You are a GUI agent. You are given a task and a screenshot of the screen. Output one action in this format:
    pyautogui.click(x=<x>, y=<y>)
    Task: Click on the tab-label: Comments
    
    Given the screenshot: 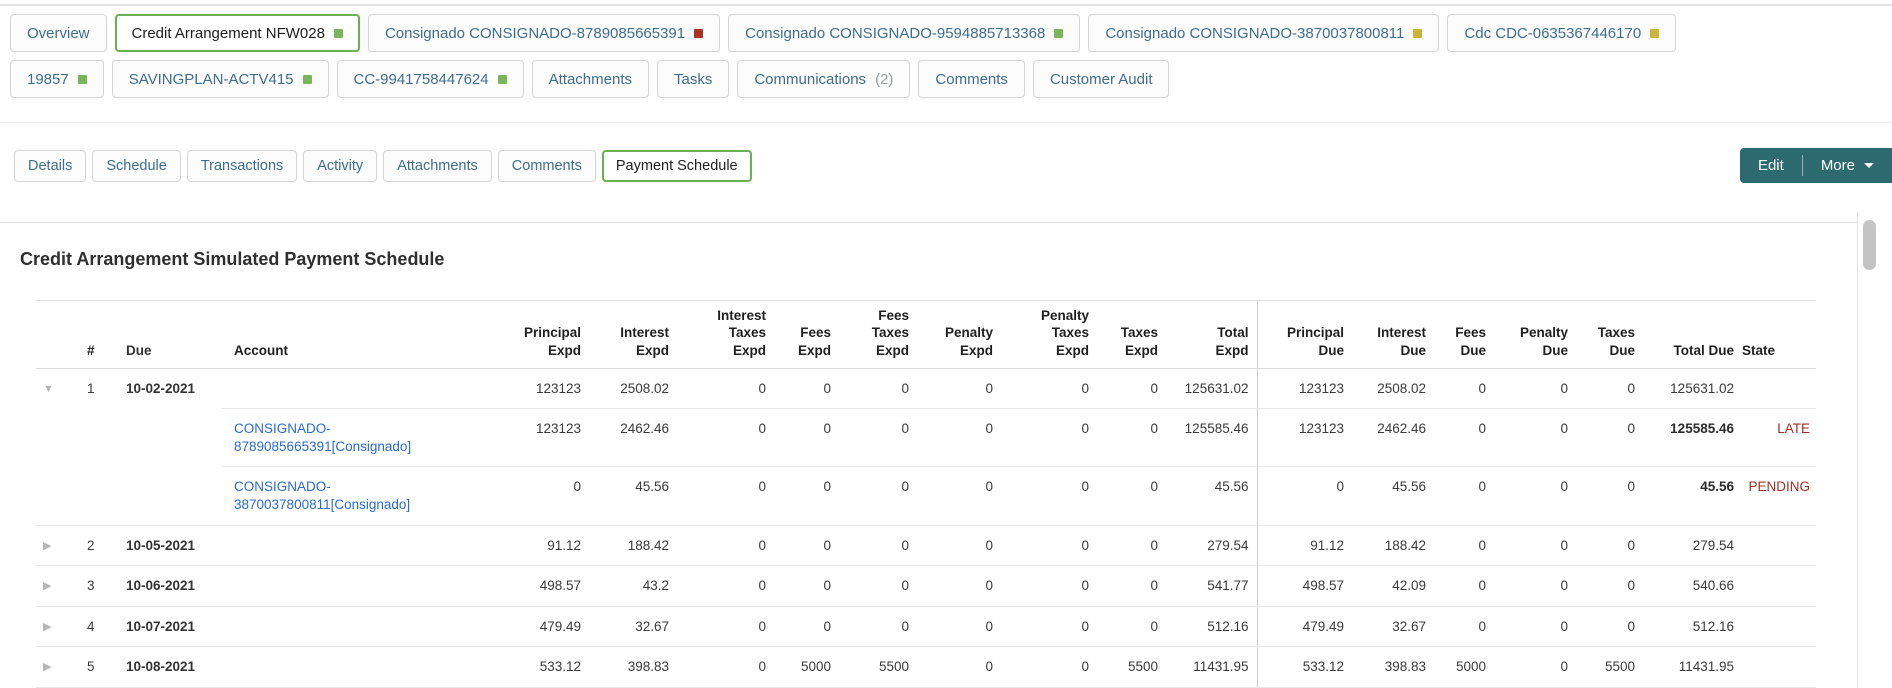 What is the action you would take?
    pyautogui.click(x=971, y=79)
    